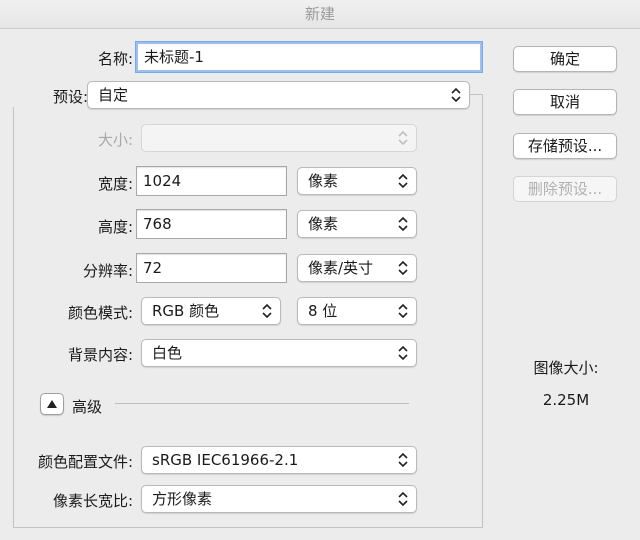  I want to click on width-label: 宽度:, so click(115, 184).